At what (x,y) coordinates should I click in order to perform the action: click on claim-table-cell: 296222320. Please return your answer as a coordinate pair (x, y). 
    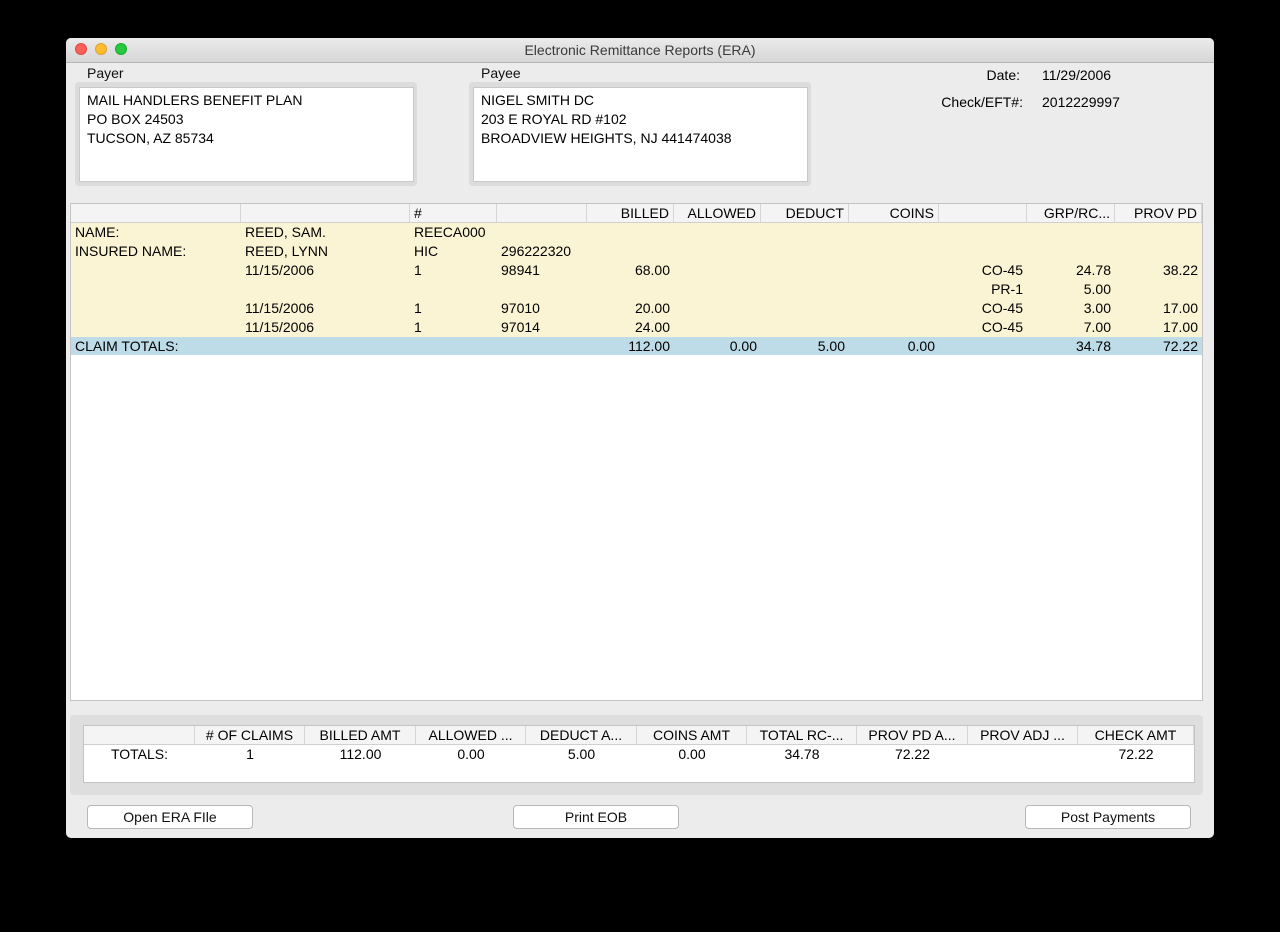
    Looking at the image, I should click on (536, 251).